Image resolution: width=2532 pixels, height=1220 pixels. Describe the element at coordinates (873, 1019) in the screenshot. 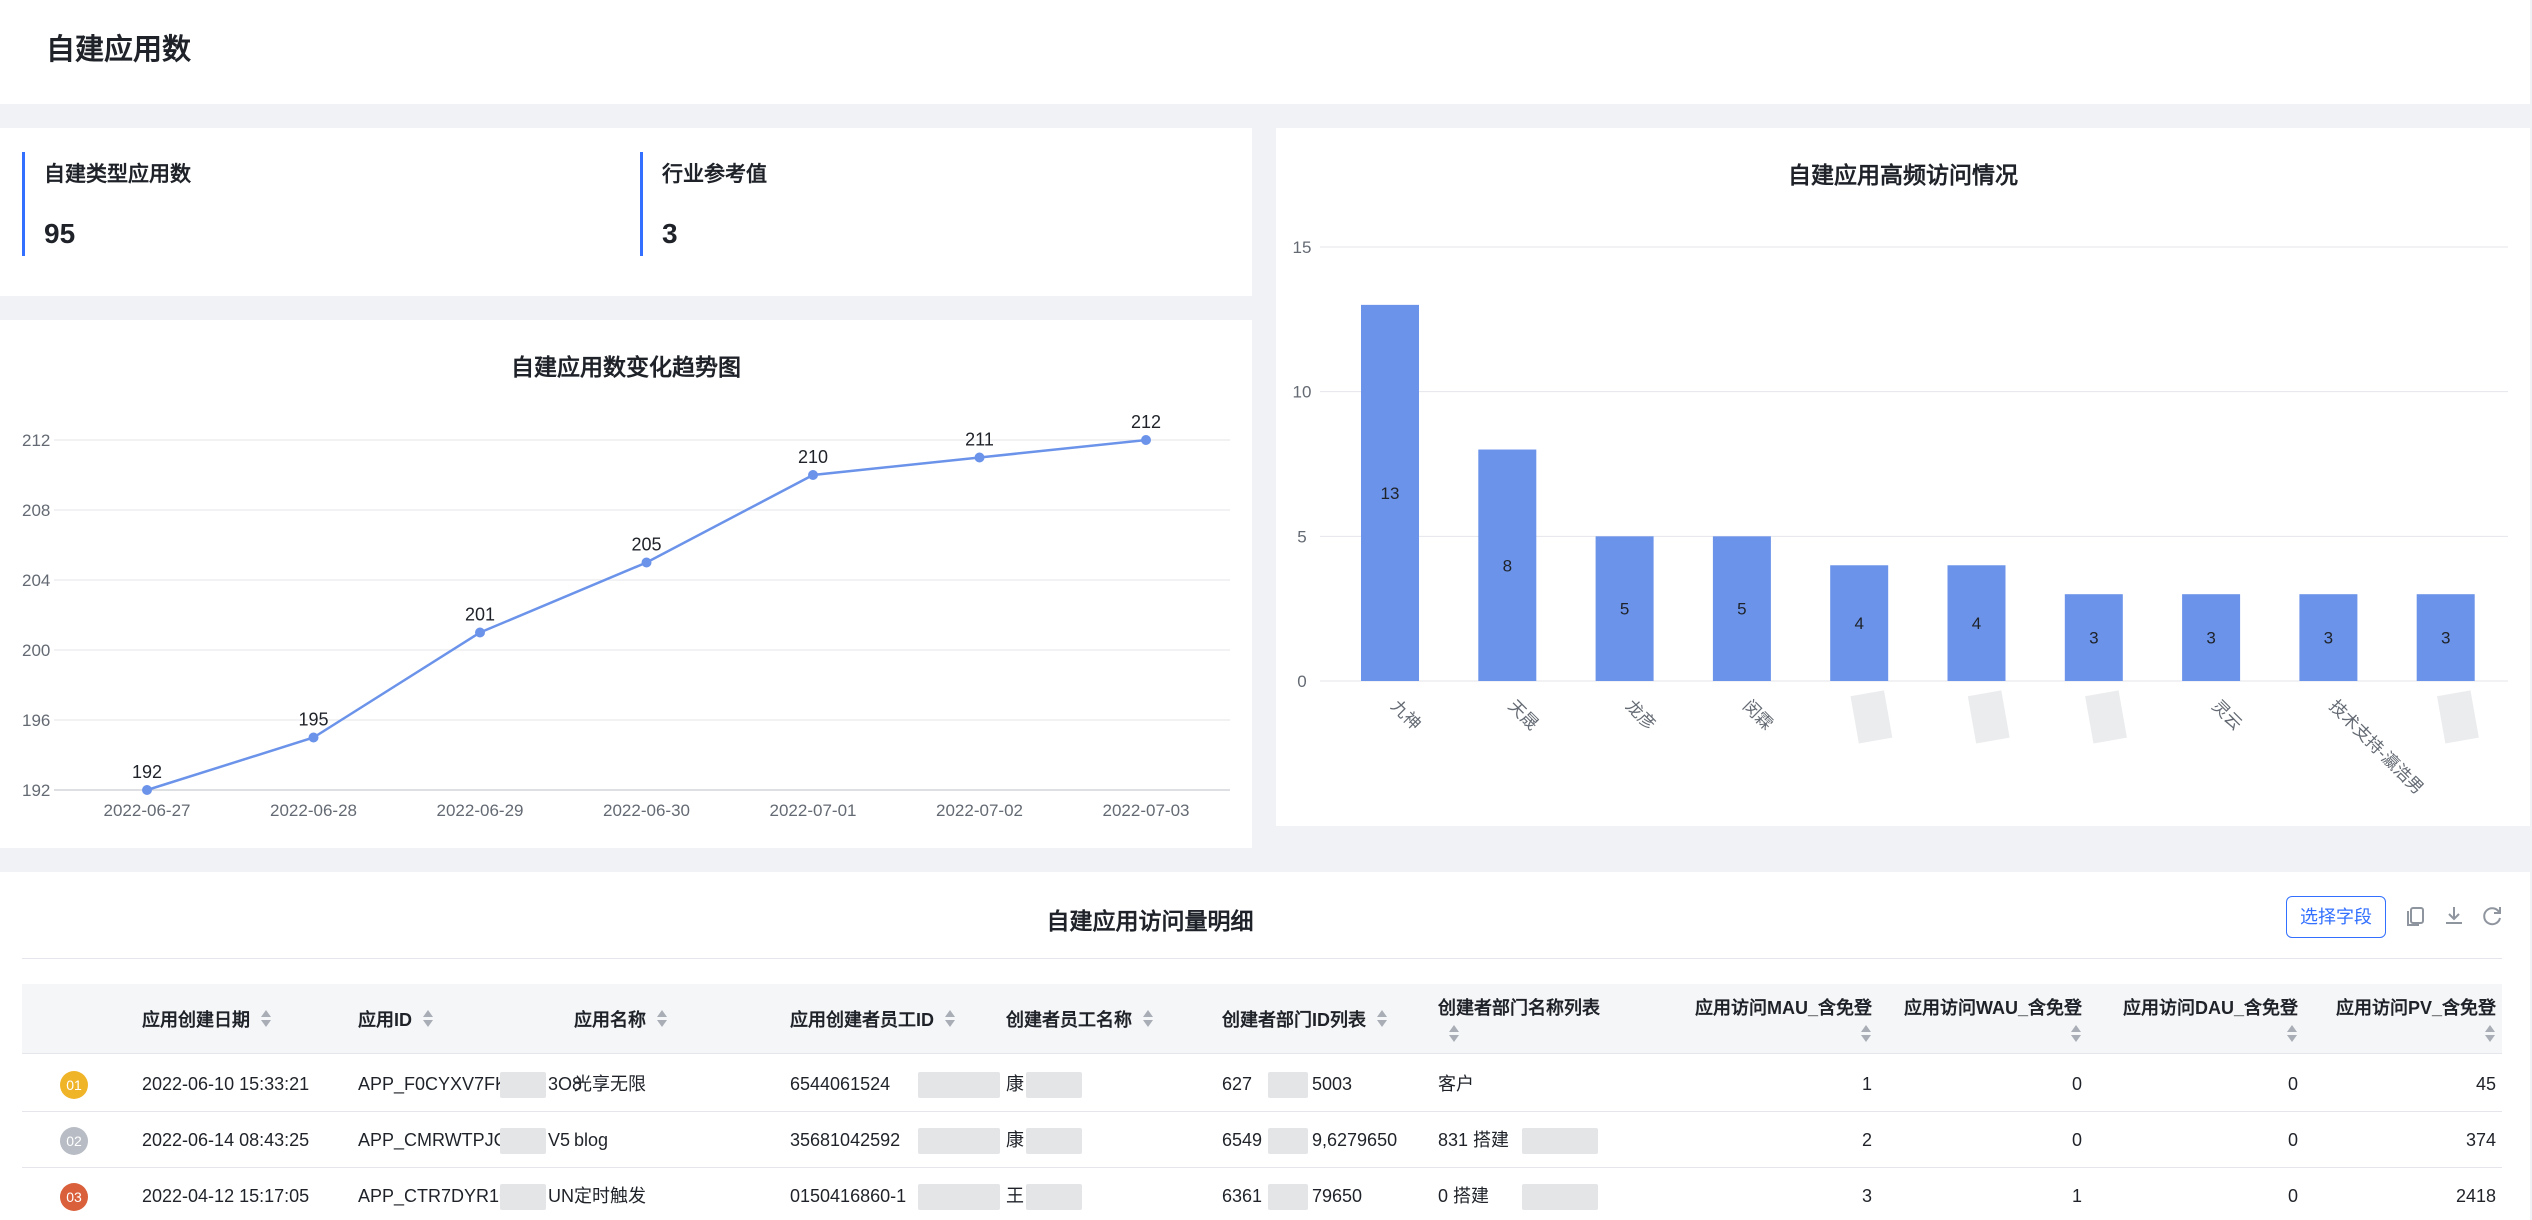

I see `column-header-creator-id: 应用创建者员工ID` at that location.